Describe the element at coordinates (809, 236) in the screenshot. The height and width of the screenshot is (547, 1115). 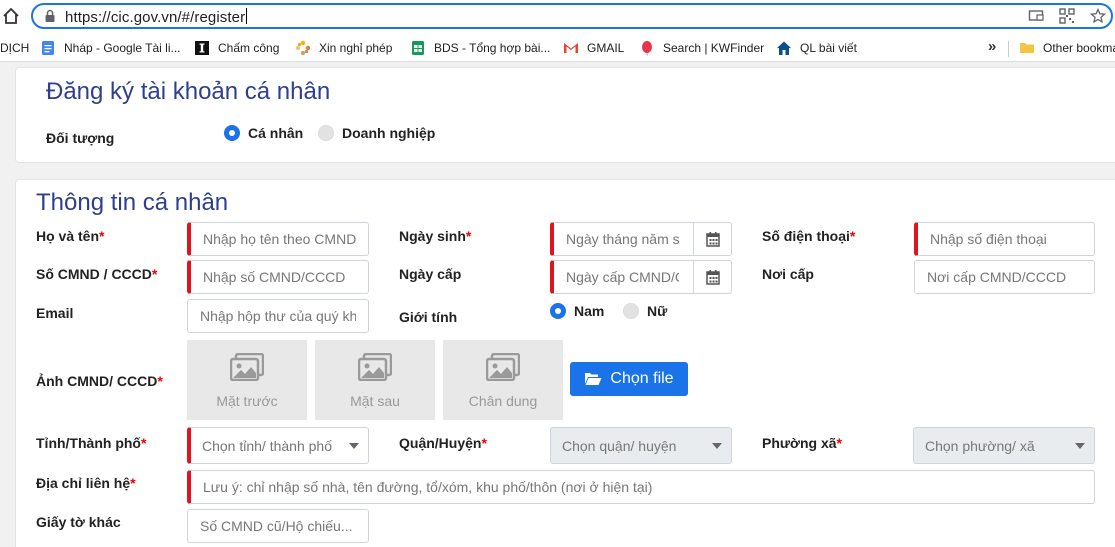
I see `phone-label: Số điện thoại*` at that location.